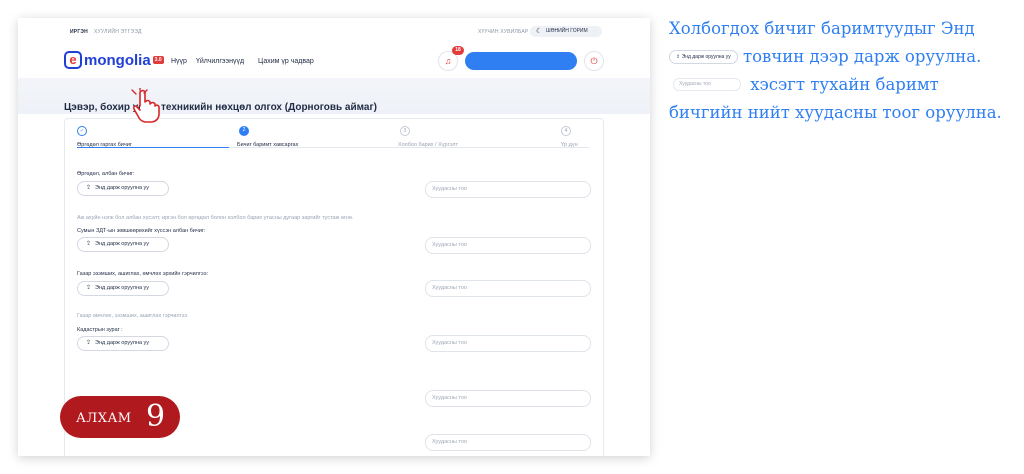 This screenshot has height=474, width=1024. What do you see at coordinates (158, 60) in the screenshot?
I see `logo-version: 3.0` at bounding box center [158, 60].